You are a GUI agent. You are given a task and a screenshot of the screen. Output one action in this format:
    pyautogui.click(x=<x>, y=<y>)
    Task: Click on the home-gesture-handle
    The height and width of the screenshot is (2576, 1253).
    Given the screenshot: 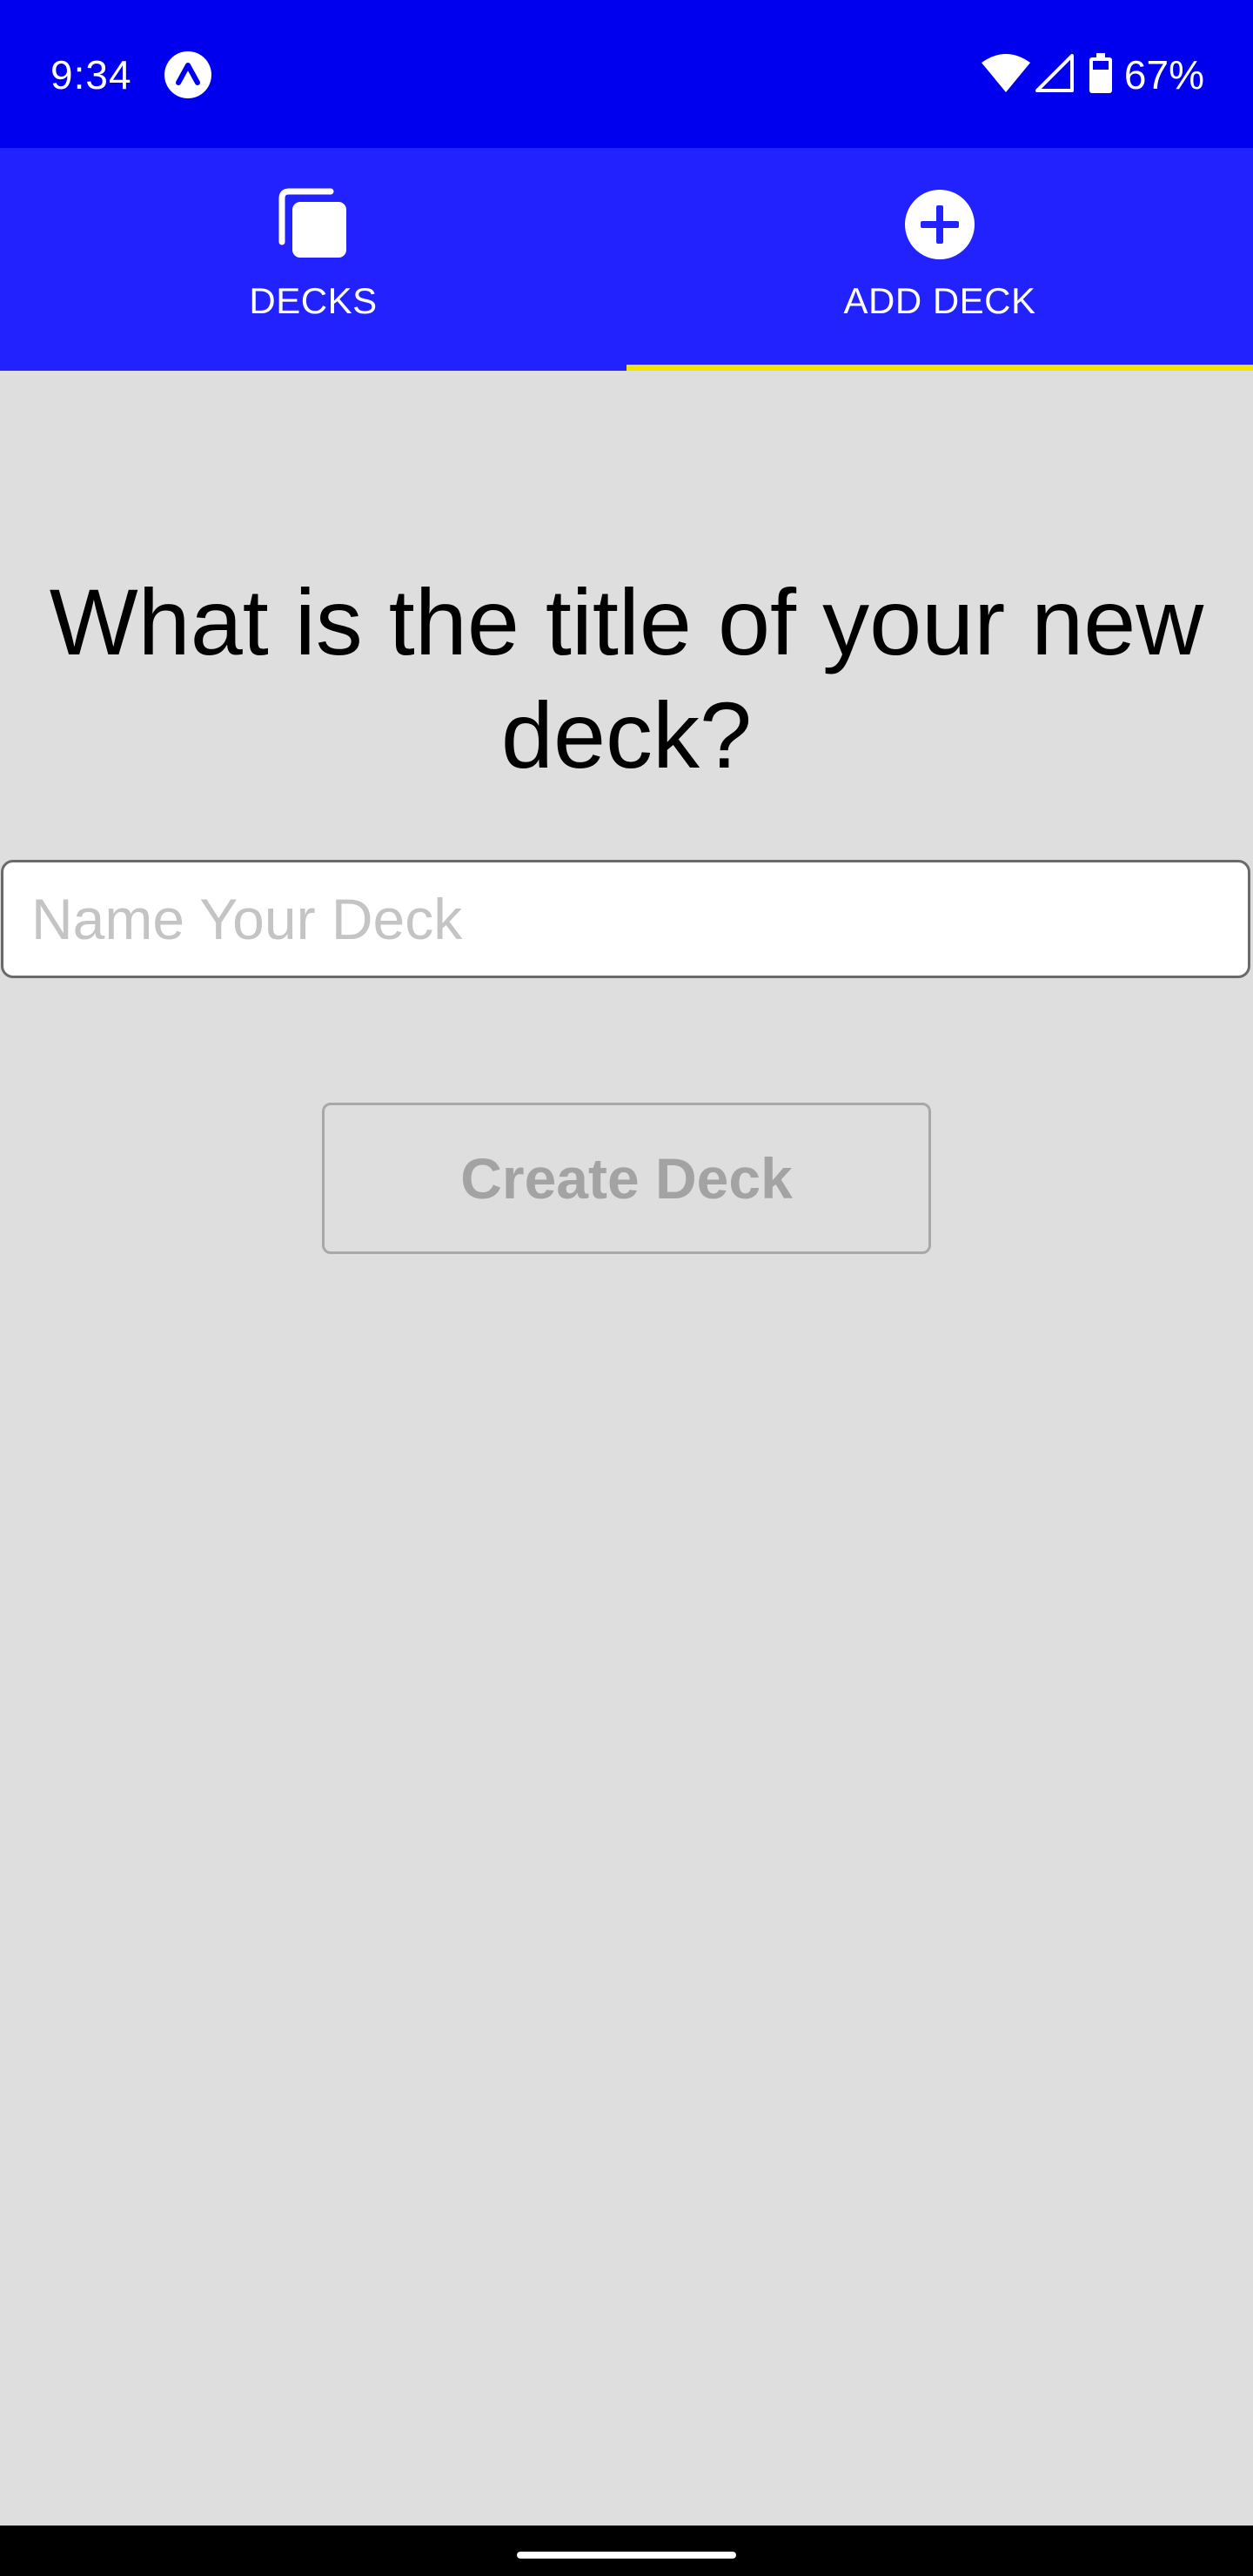 What is the action you would take?
    pyautogui.click(x=626, y=2555)
    